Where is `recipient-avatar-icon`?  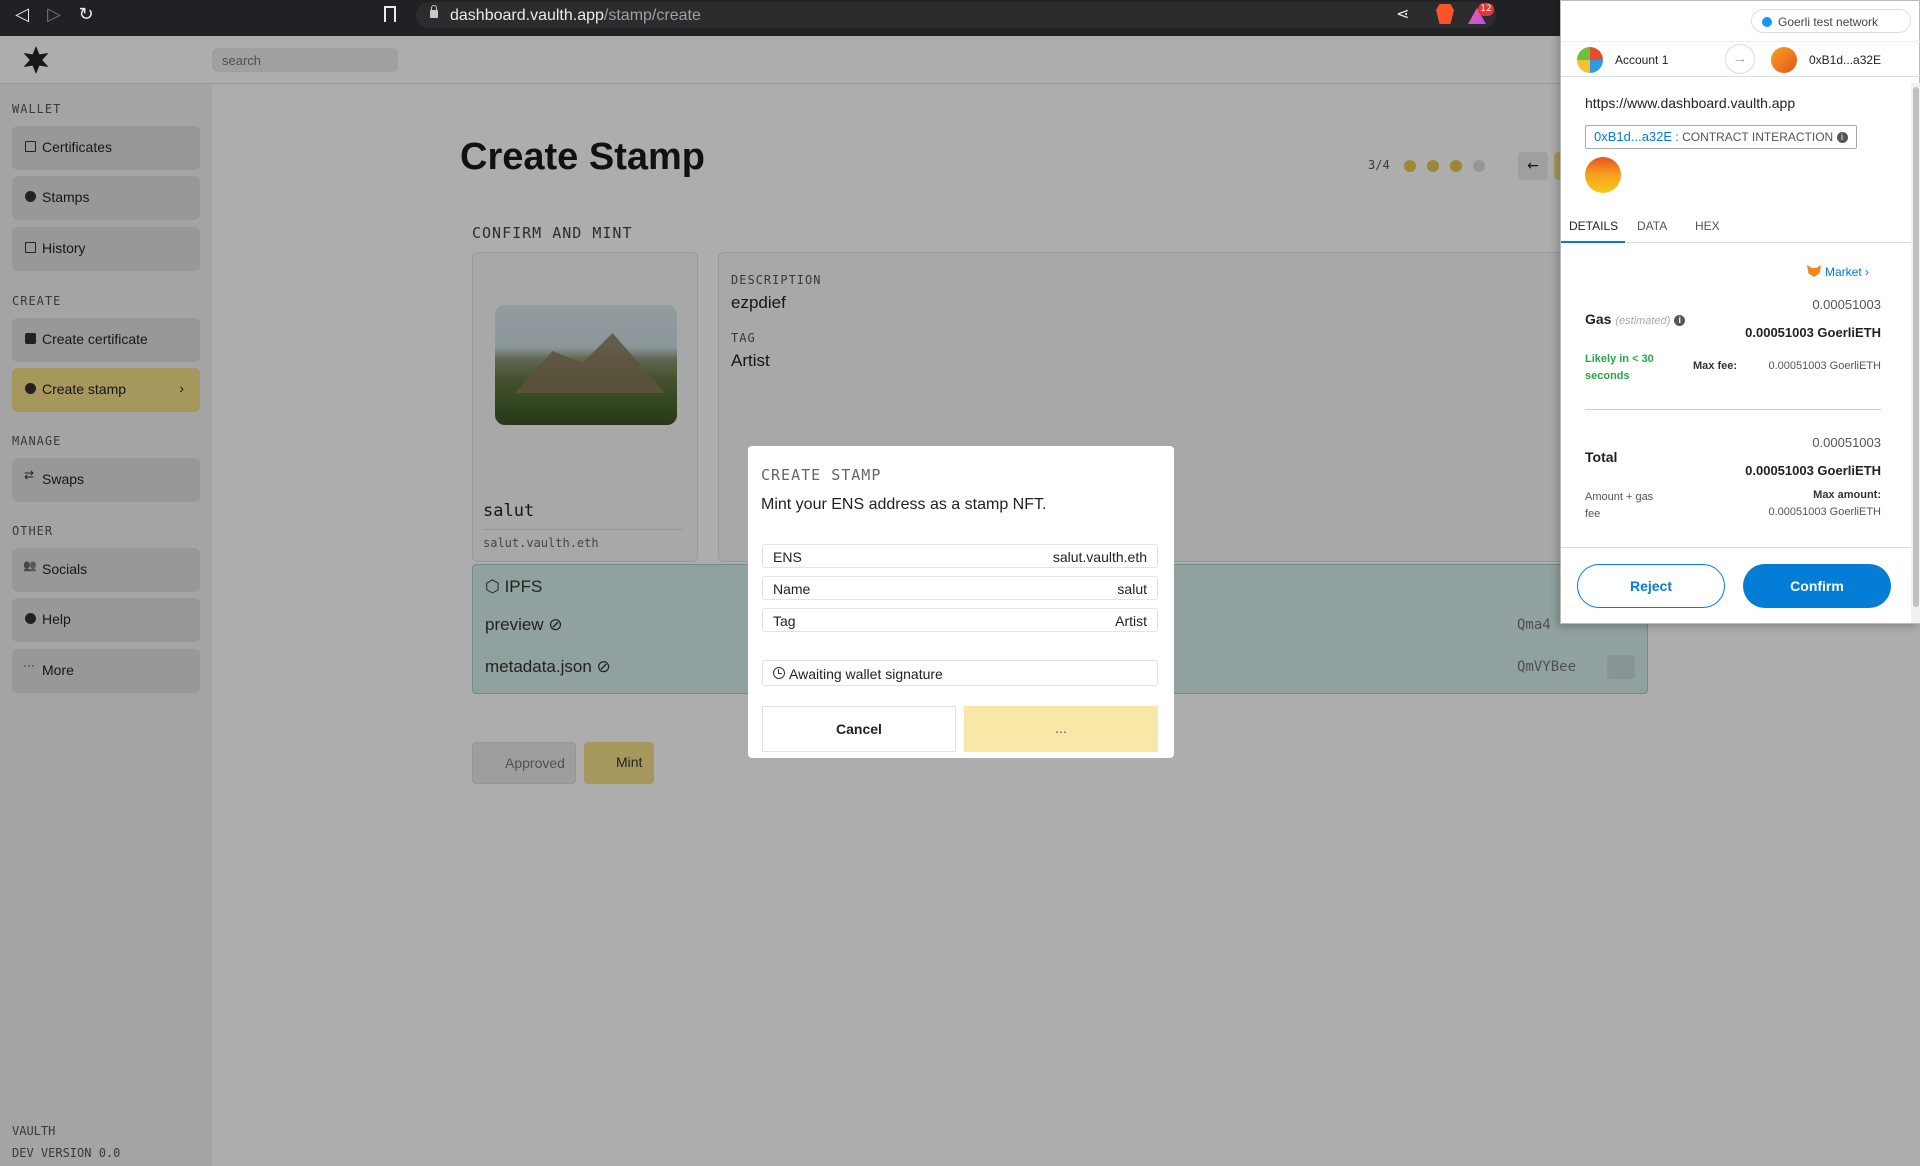 recipient-avatar-icon is located at coordinates (1784, 60).